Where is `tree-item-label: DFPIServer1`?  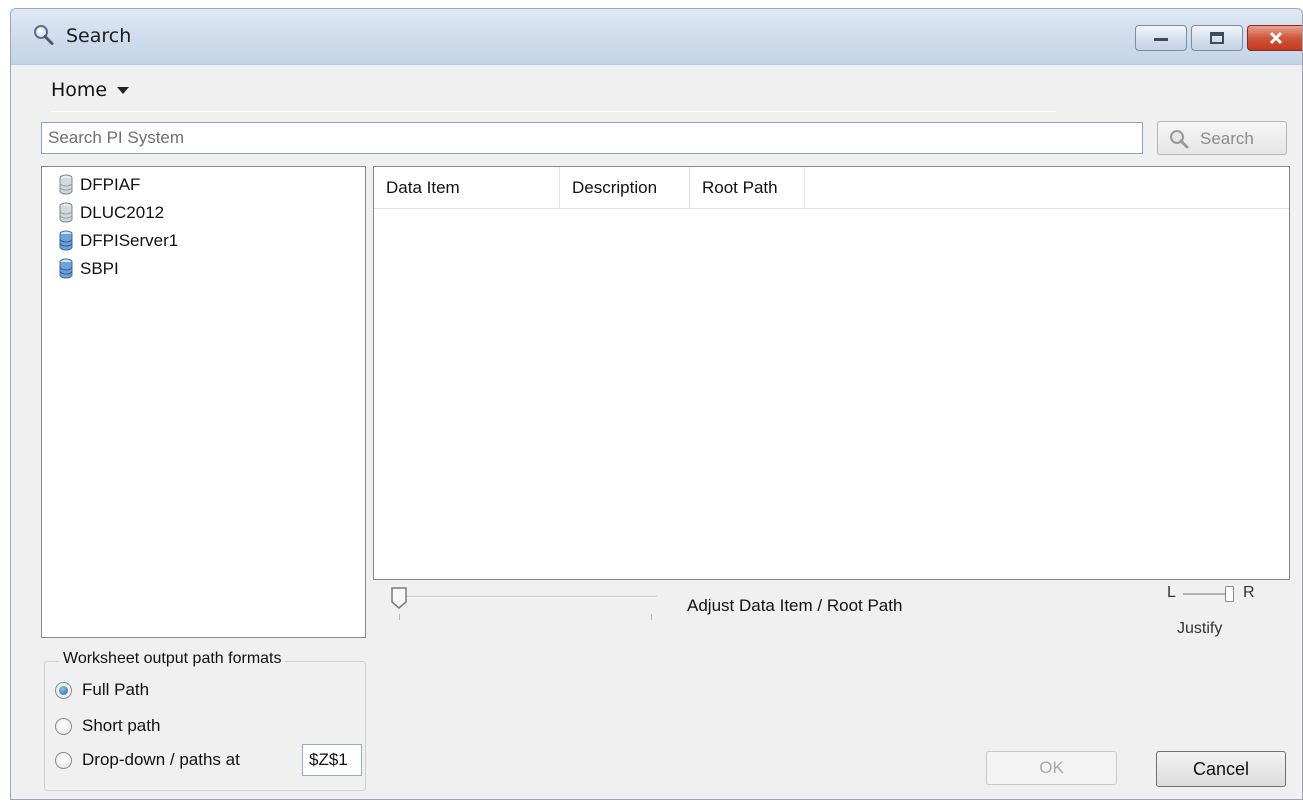 tree-item-label: DFPIServer1 is located at coordinates (129, 240).